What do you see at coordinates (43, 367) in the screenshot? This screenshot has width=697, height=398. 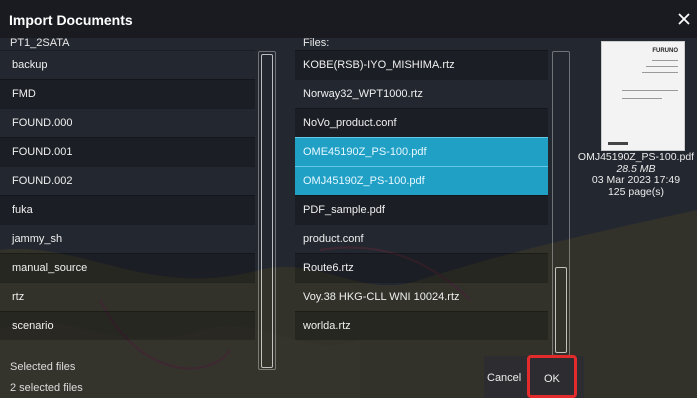 I see `selected-files-label: Selected files` at bounding box center [43, 367].